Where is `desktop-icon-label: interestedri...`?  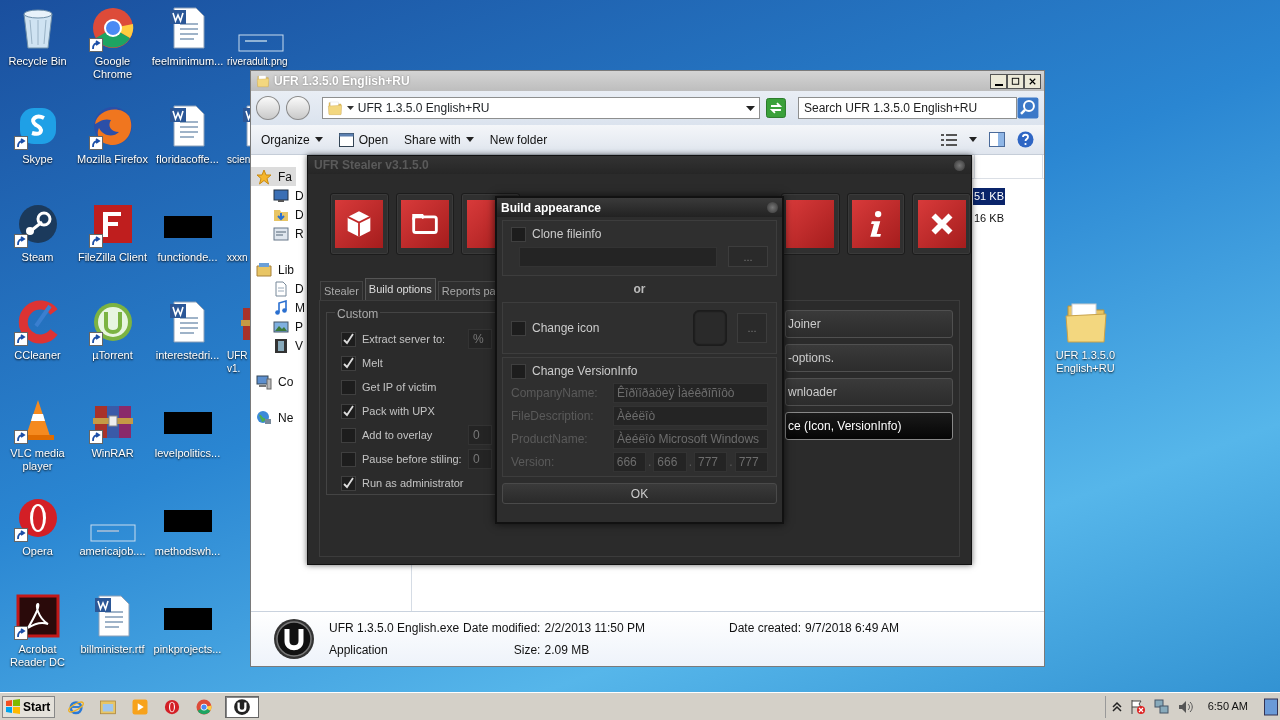
desktop-icon-label: interestedri... is located at coordinates (187, 355).